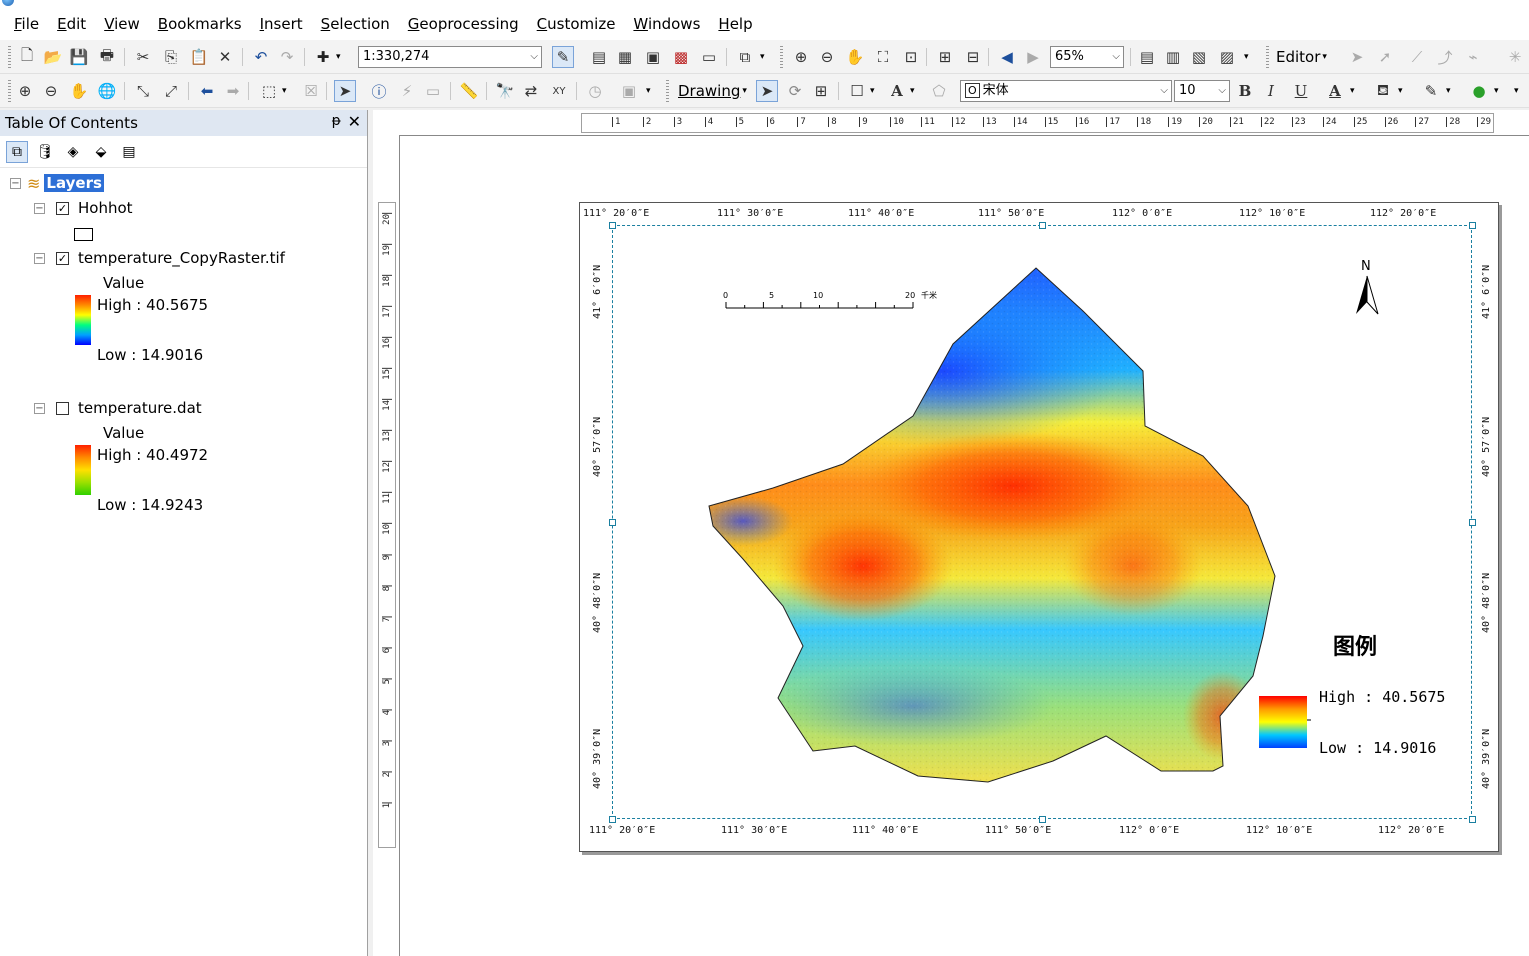 Image resolution: width=1529 pixels, height=956 pixels. I want to click on zoom-out-icon: ⊖, so click(51, 91).